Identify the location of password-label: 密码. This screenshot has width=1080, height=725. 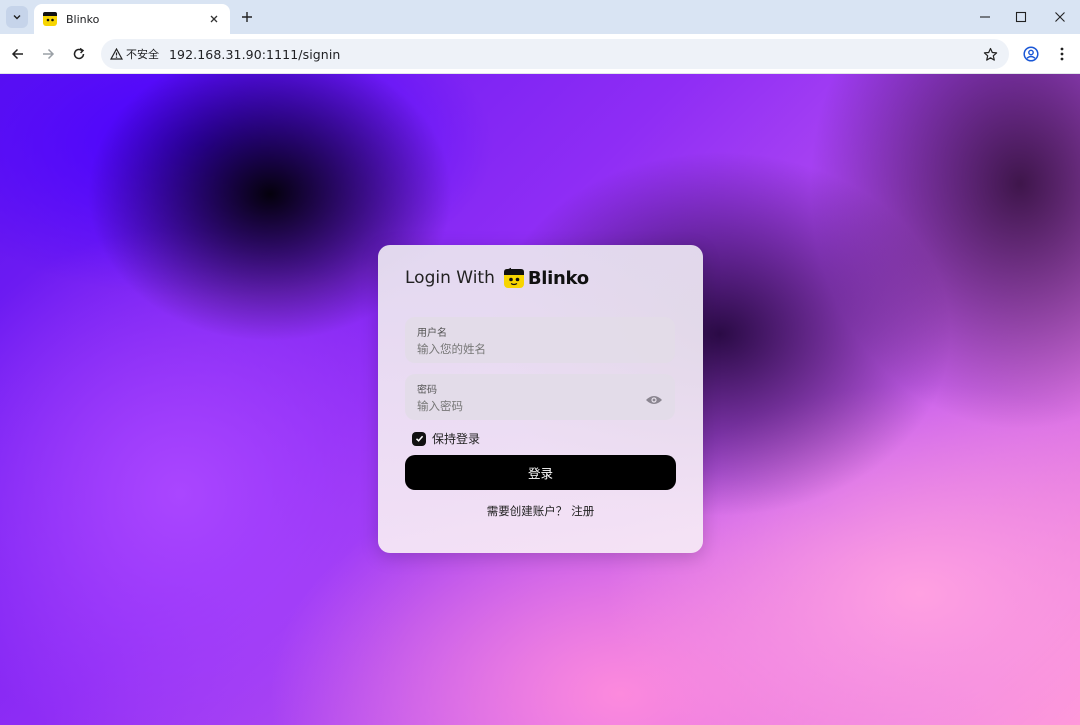
(427, 390).